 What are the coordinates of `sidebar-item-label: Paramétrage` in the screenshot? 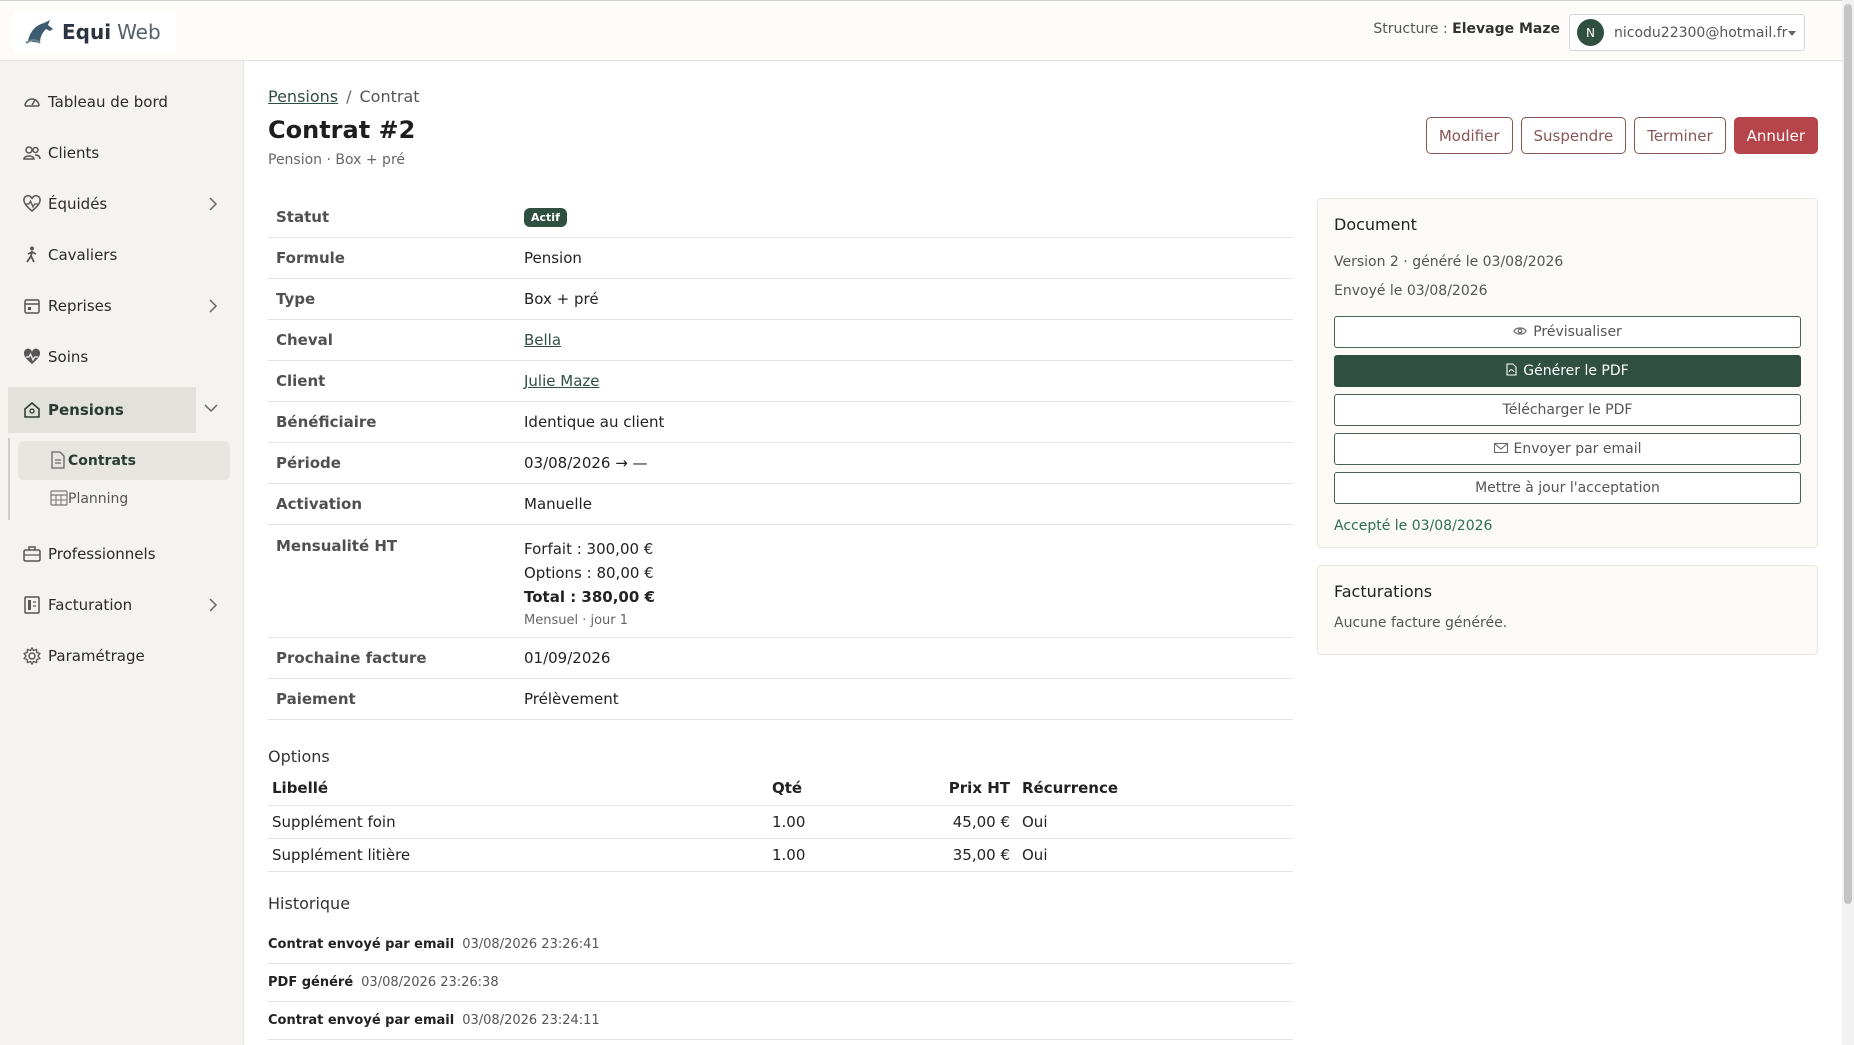 It's located at (96, 656).